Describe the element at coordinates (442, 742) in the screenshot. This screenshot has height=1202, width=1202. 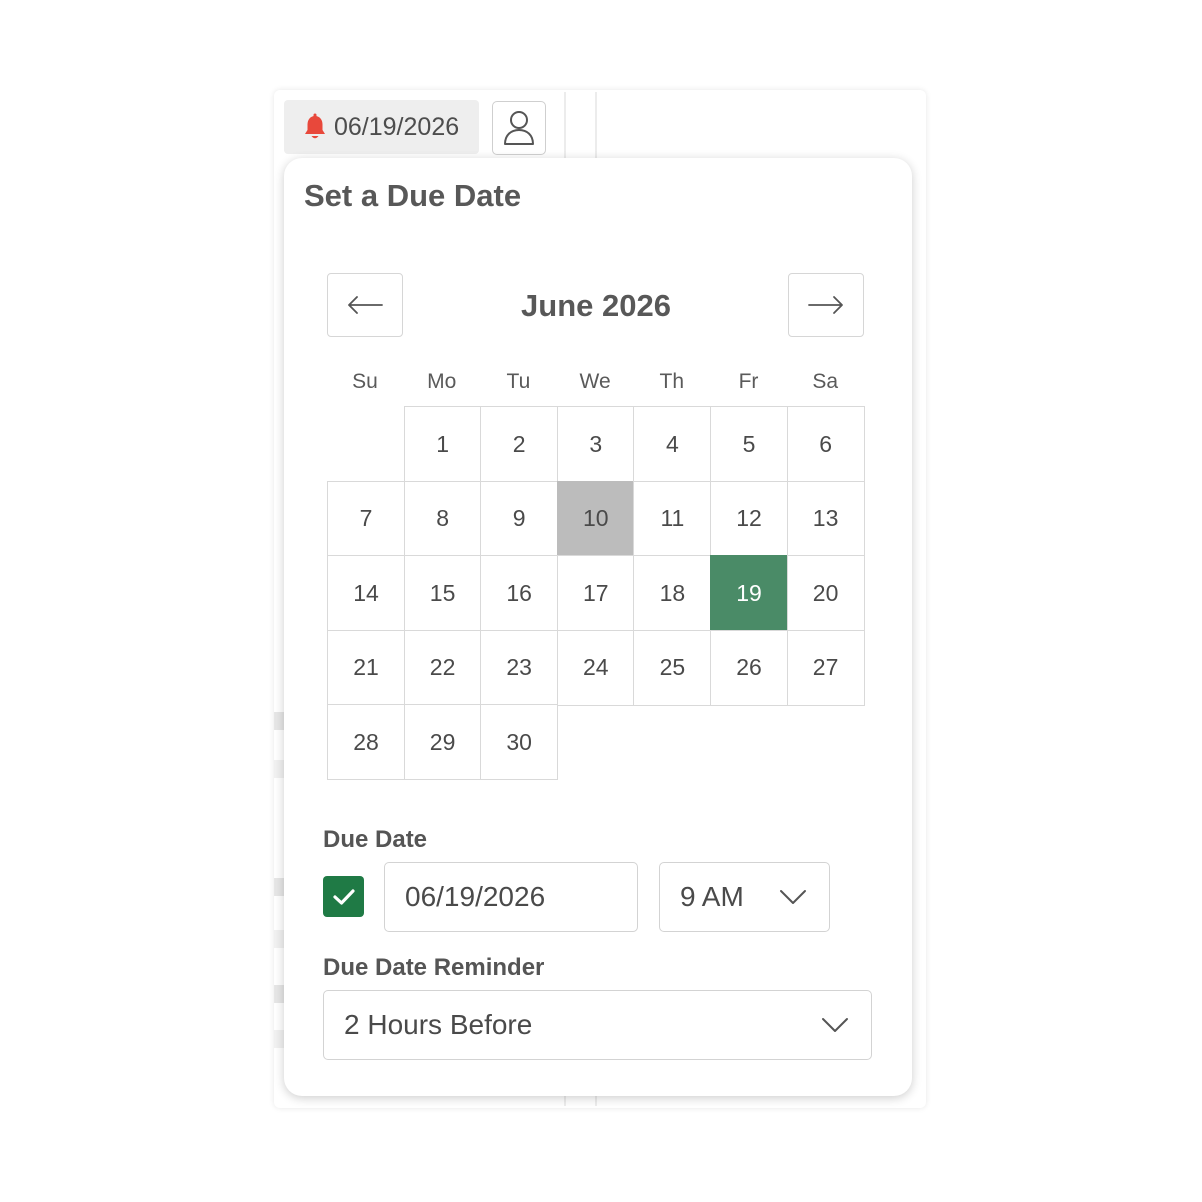
I see `calendar-day: 29` at that location.